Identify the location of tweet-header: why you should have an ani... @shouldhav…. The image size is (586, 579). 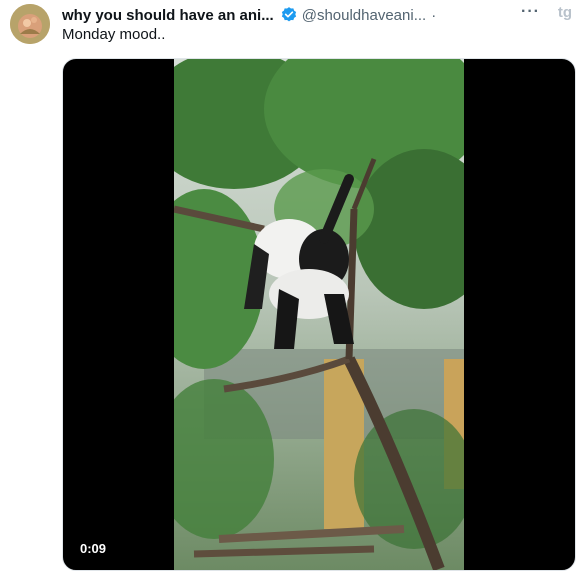
(316, 15).